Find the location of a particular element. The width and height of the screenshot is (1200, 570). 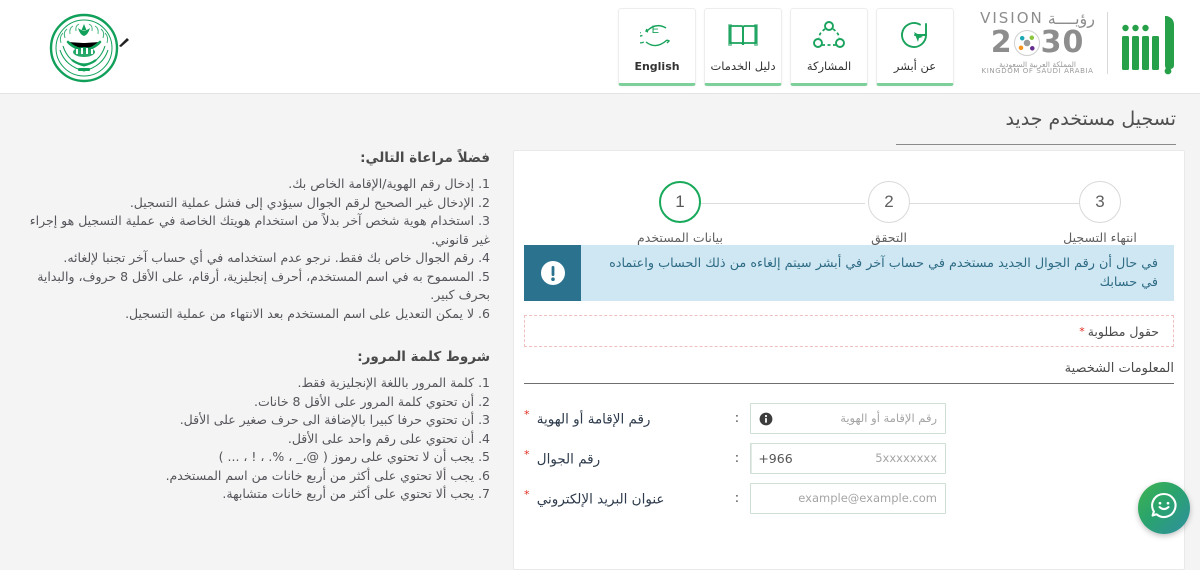

vision-emblem-icon is located at coordinates (1026, 42).